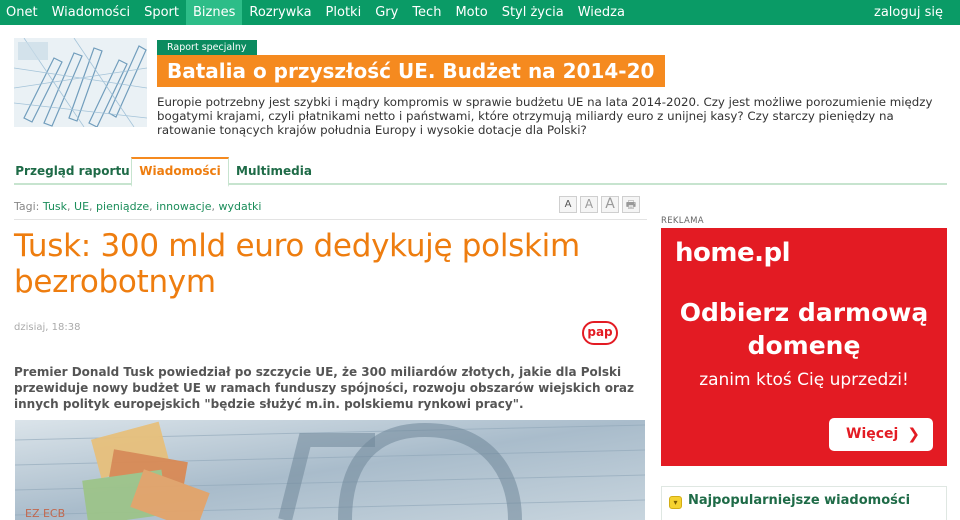 The height and width of the screenshot is (520, 960). I want to click on article-photo: EZ ECB, so click(330, 470).